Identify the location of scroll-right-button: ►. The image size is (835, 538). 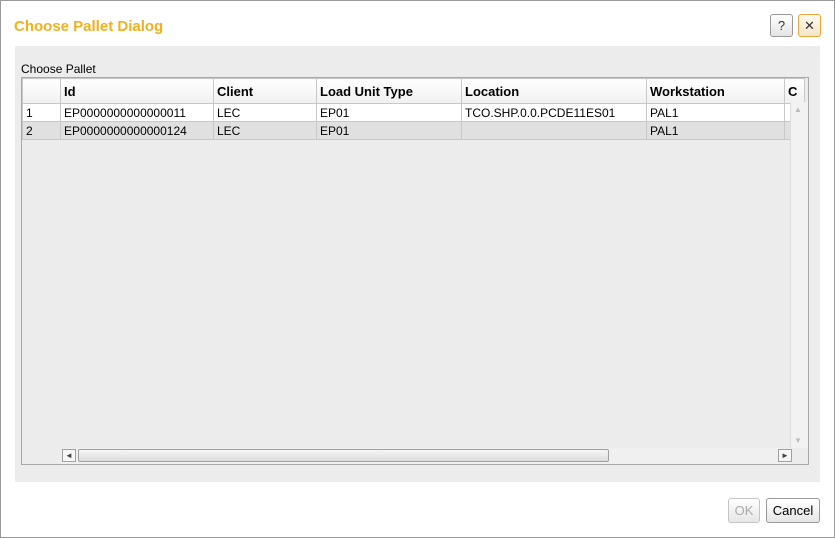
(785, 455).